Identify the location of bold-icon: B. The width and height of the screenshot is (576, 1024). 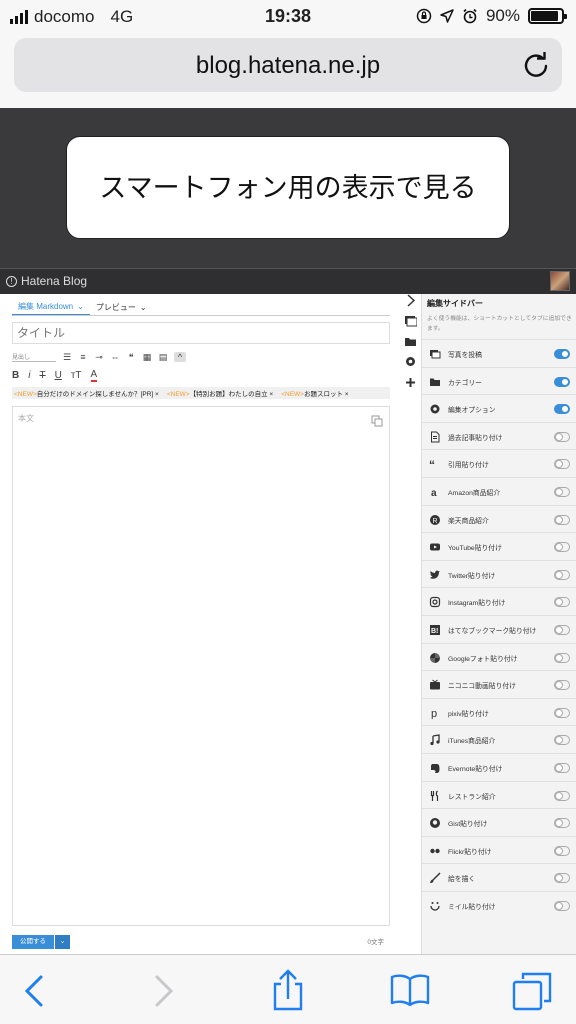
(15, 375).